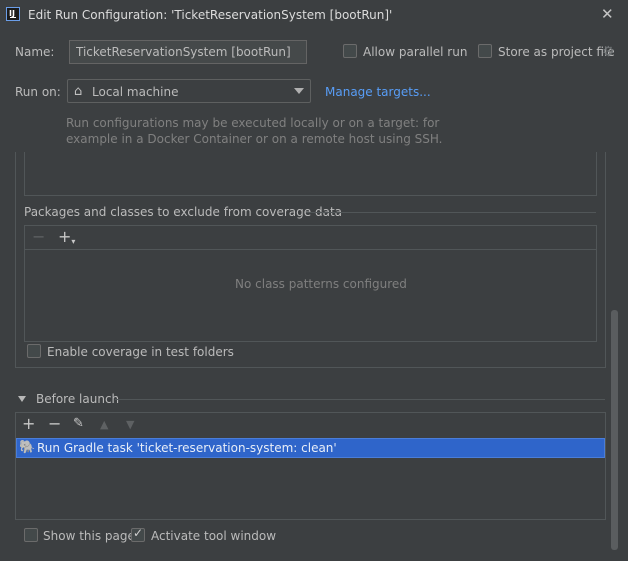 The width and height of the screenshot is (628, 561). What do you see at coordinates (310, 174) in the screenshot?
I see `include-patterns-list` at bounding box center [310, 174].